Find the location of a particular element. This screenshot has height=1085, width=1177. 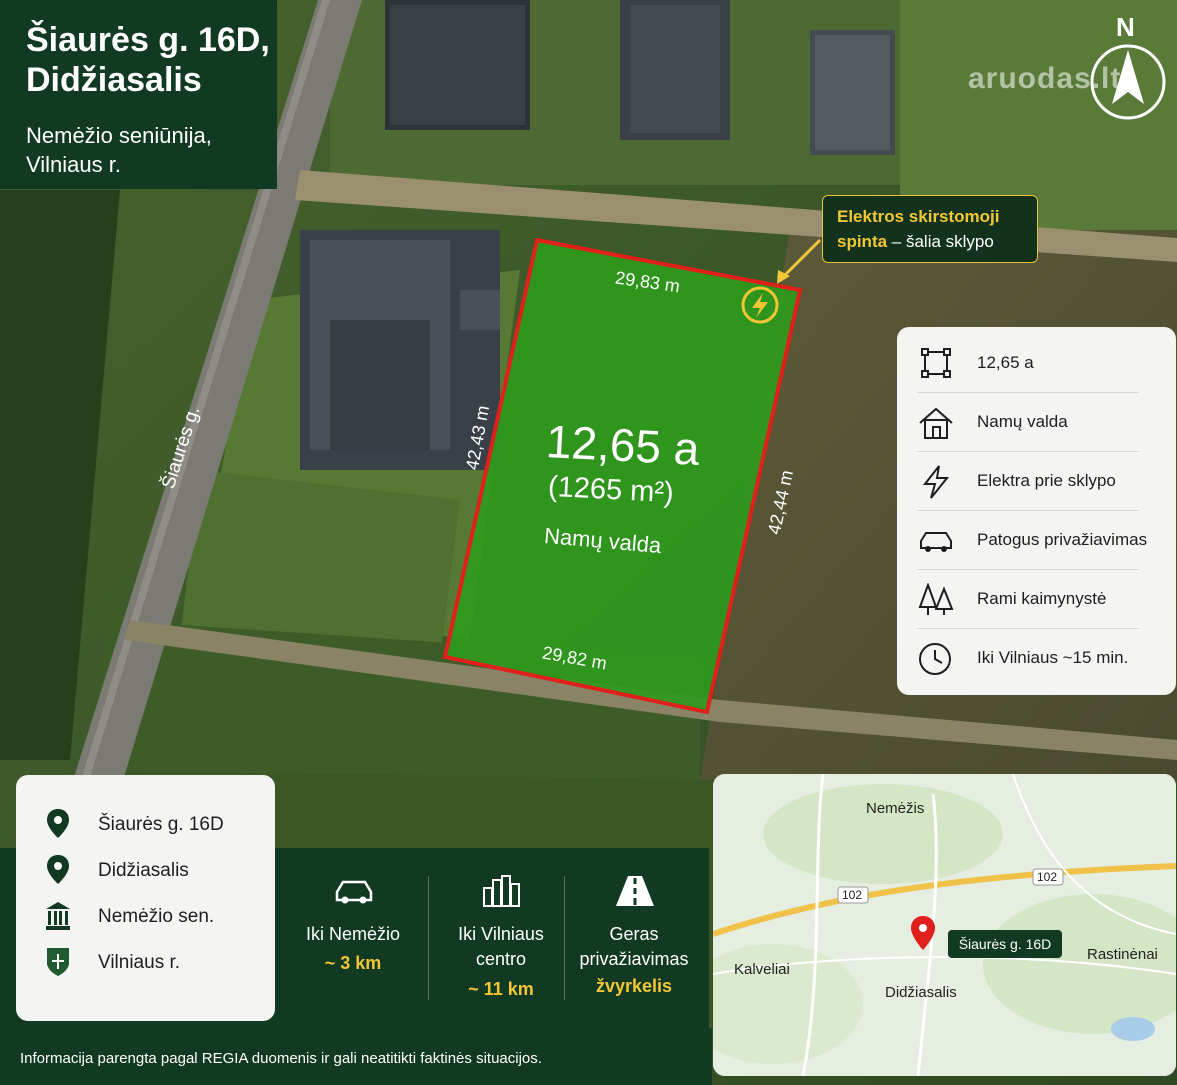

place-label: Kalveliai is located at coordinates (762, 969).